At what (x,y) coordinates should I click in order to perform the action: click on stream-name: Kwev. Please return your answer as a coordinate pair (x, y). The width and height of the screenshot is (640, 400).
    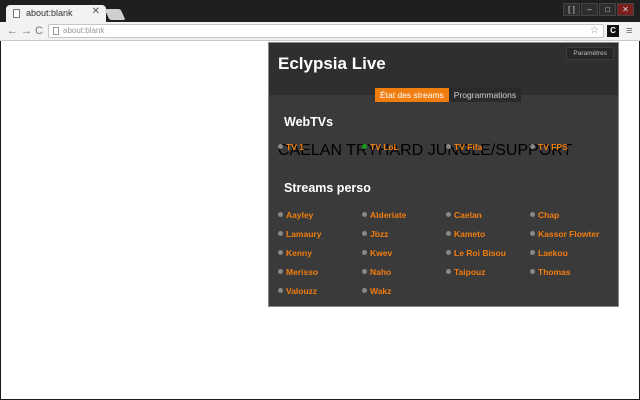
    Looking at the image, I should click on (381, 253).